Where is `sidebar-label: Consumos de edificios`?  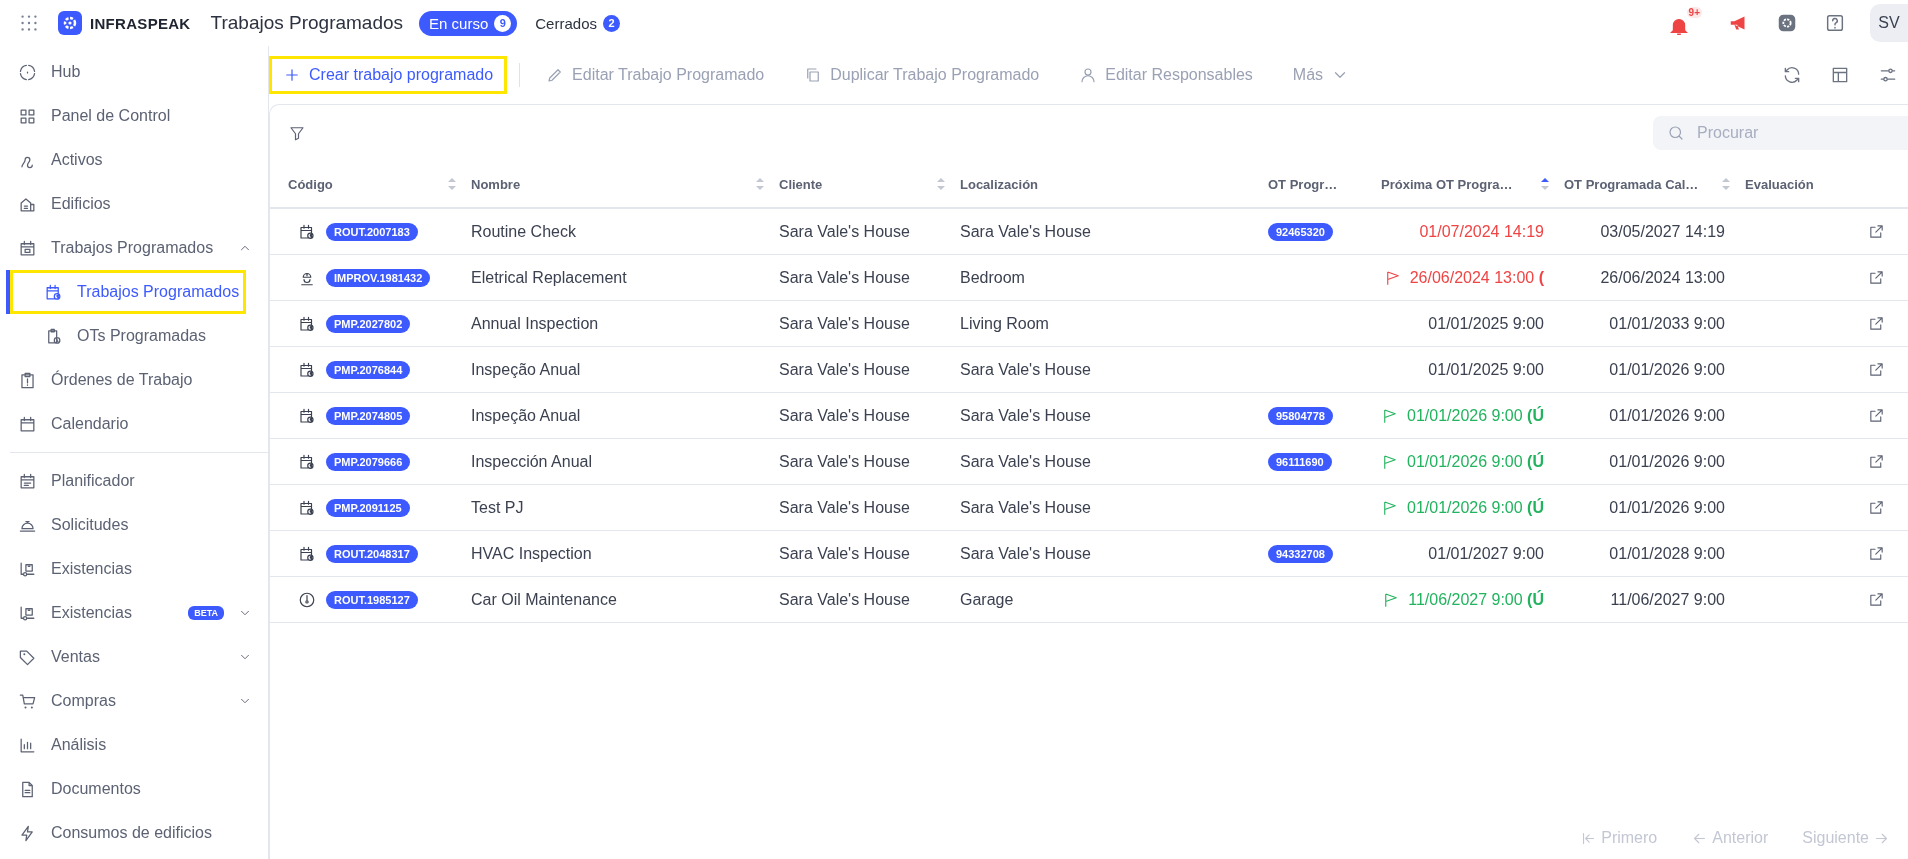 sidebar-label: Consumos de edificios is located at coordinates (132, 833).